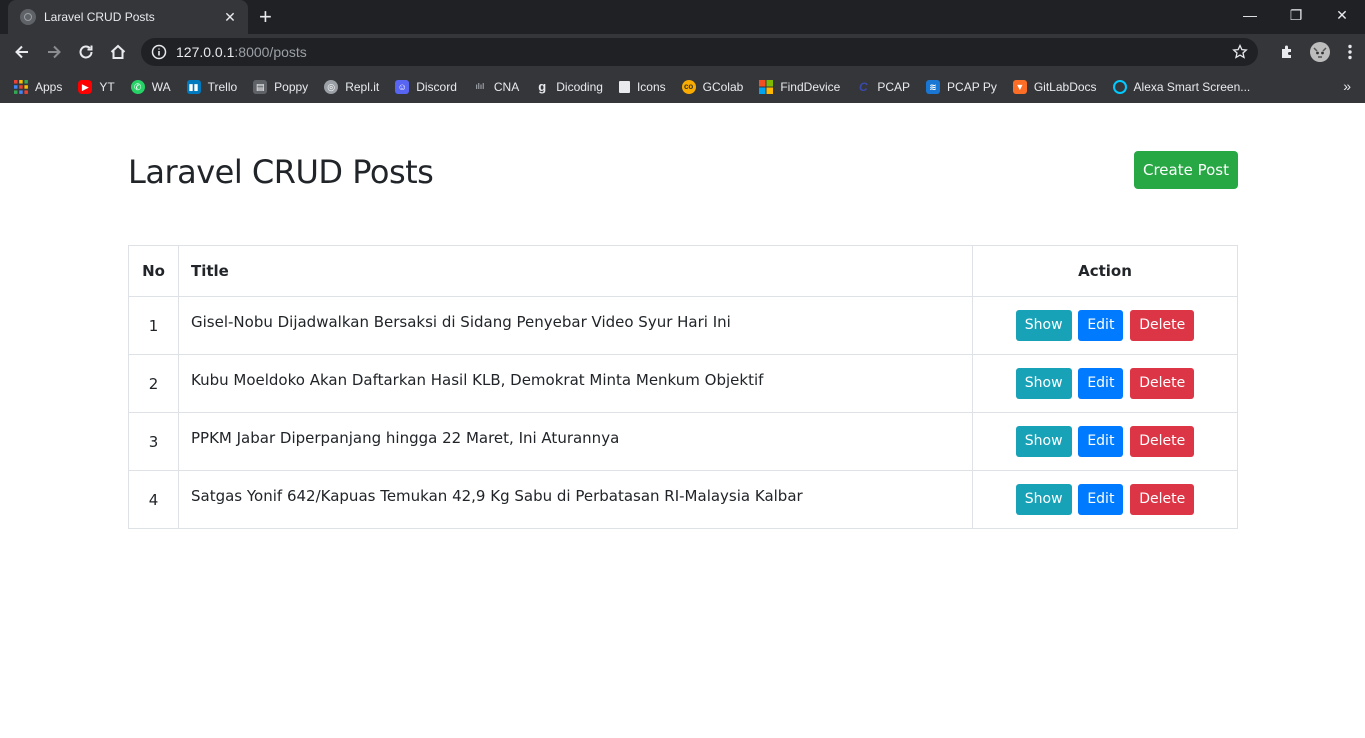 Image resolution: width=1365 pixels, height=738 pixels. I want to click on colab-icon: co, so click(688, 86).